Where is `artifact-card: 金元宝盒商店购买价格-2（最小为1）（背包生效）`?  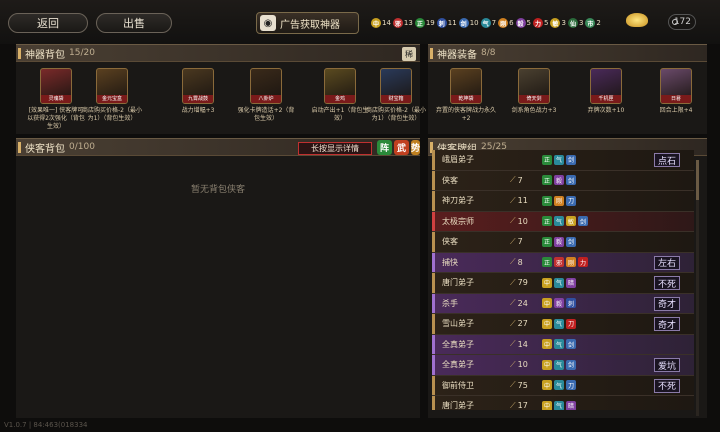 artifact-card: 金元宝盒商店购买价格-2（最小为1）（背包生效） is located at coordinates (112, 95).